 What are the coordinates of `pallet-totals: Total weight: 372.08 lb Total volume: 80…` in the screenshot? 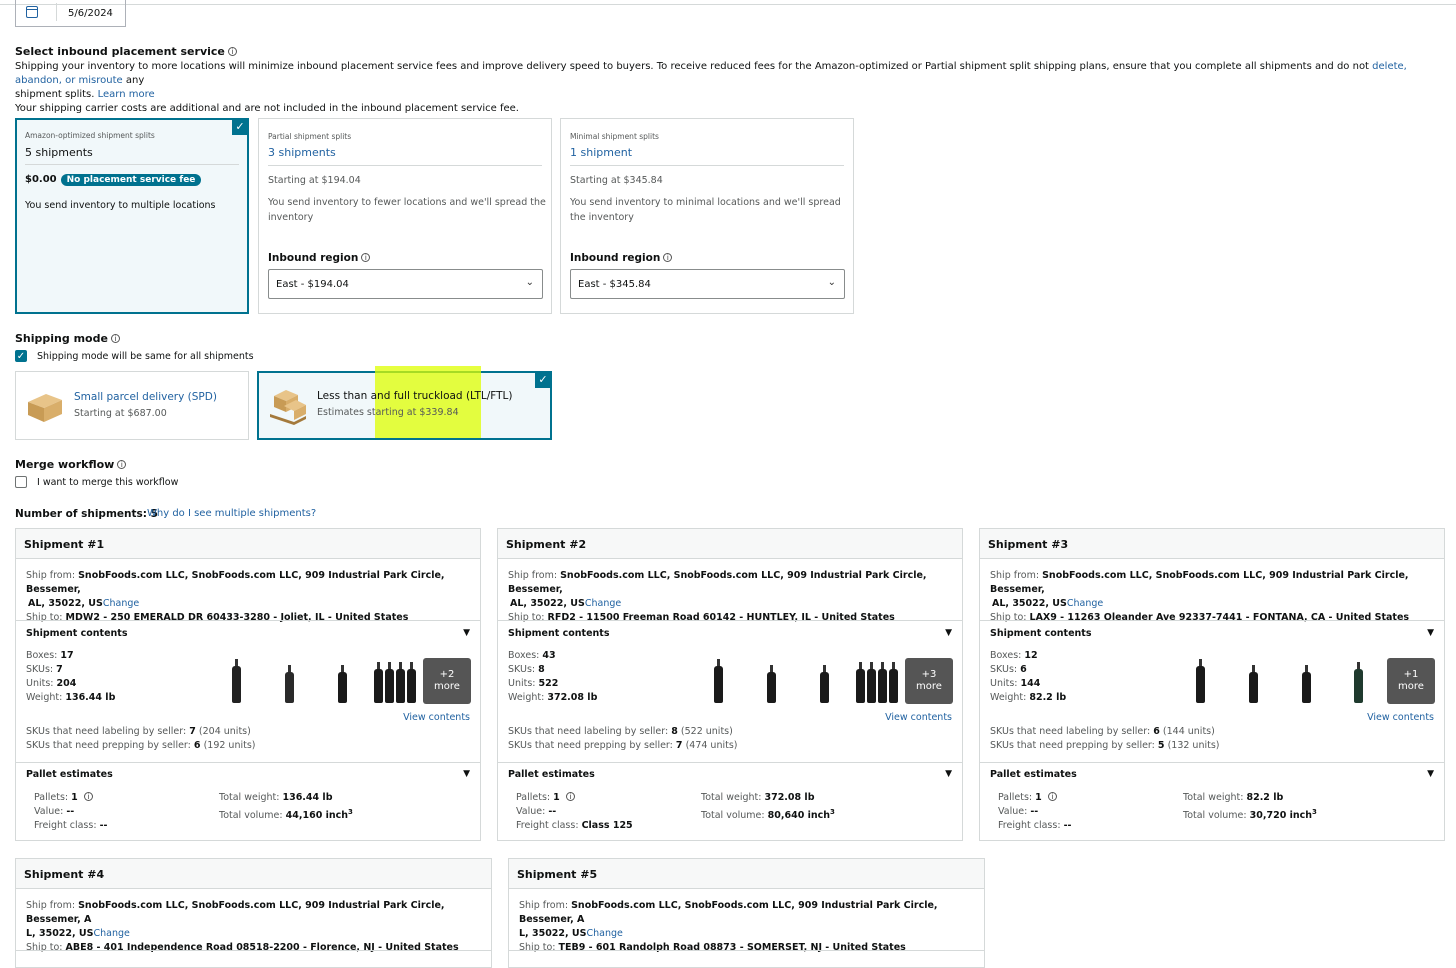 It's located at (768, 807).